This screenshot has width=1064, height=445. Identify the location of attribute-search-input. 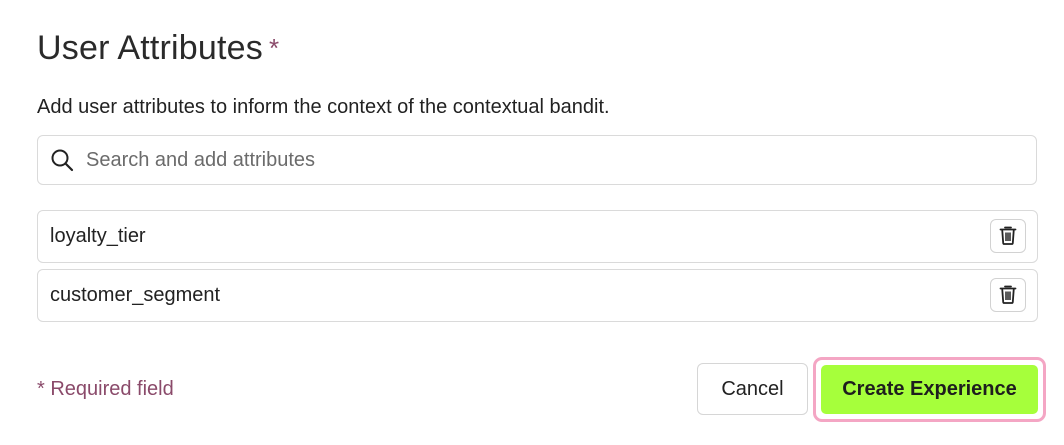
(561, 160).